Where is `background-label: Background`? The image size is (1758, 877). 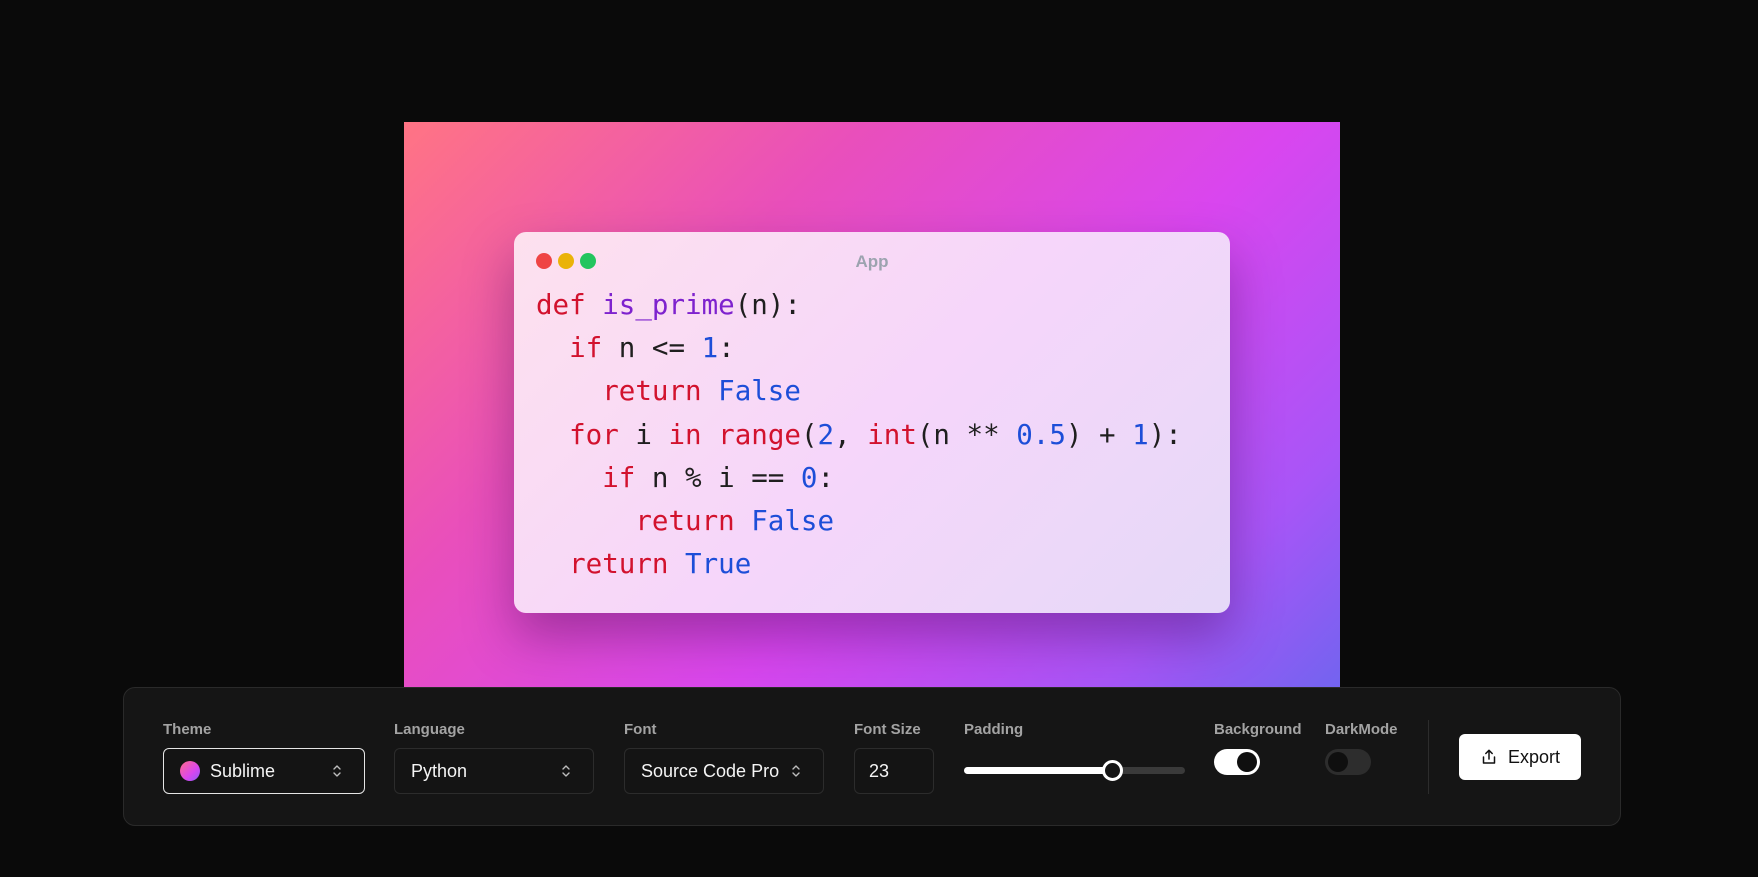 background-label: Background is located at coordinates (1258, 729).